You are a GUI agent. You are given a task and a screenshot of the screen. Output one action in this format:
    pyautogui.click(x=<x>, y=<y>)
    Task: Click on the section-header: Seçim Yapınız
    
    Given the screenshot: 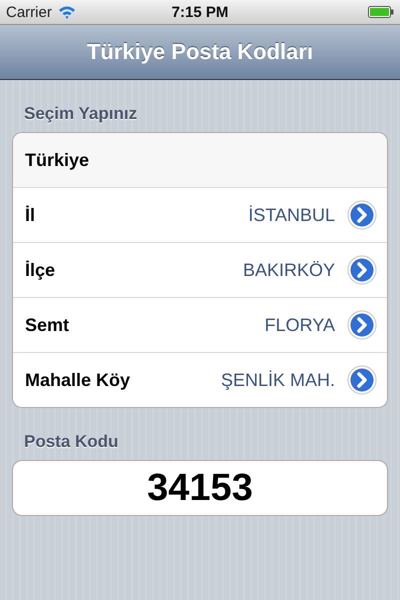 What is the action you would take?
    pyautogui.click(x=80, y=114)
    